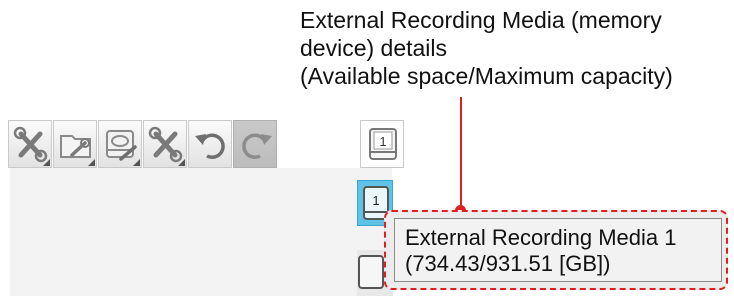 This screenshot has height=301, width=734. I want to click on annotation-line-1: External Recording Media (memory, so click(481, 20).